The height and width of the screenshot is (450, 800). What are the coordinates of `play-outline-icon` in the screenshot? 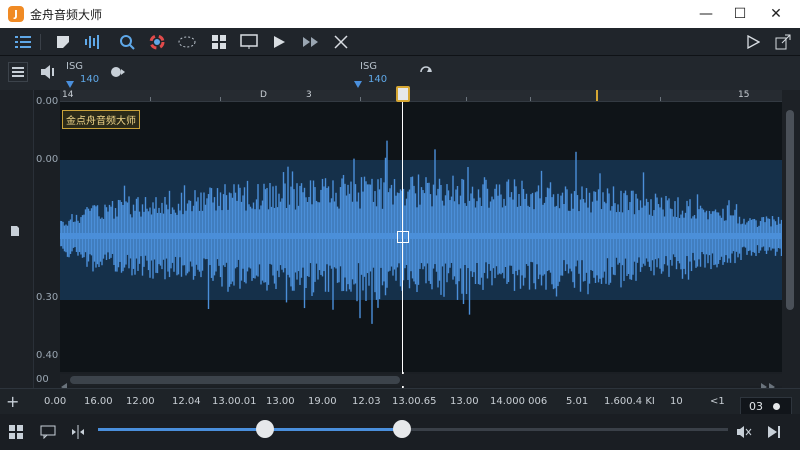 It's located at (753, 42).